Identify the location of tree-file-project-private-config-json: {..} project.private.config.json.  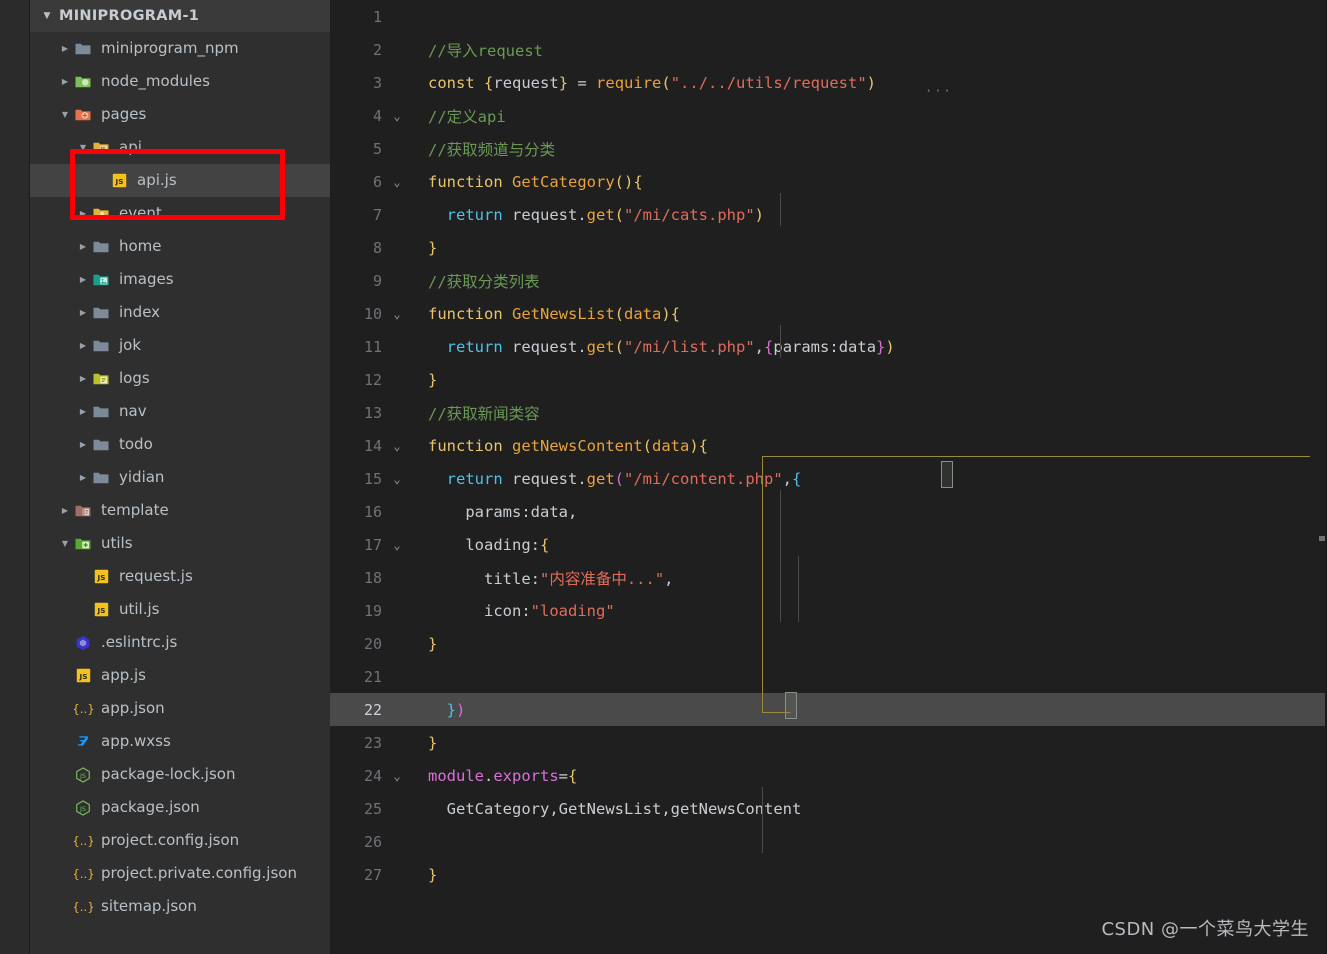
(180, 873).